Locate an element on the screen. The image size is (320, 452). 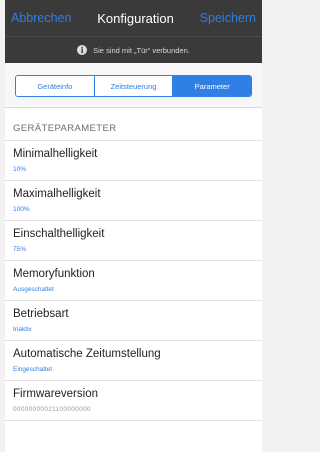
save-button: Speichern is located at coordinates (228, 18).